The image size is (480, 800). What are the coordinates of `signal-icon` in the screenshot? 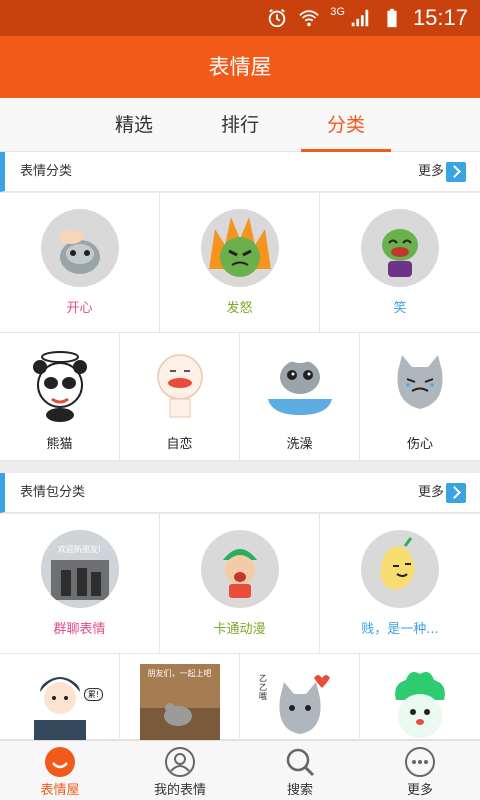 It's located at (360, 18).